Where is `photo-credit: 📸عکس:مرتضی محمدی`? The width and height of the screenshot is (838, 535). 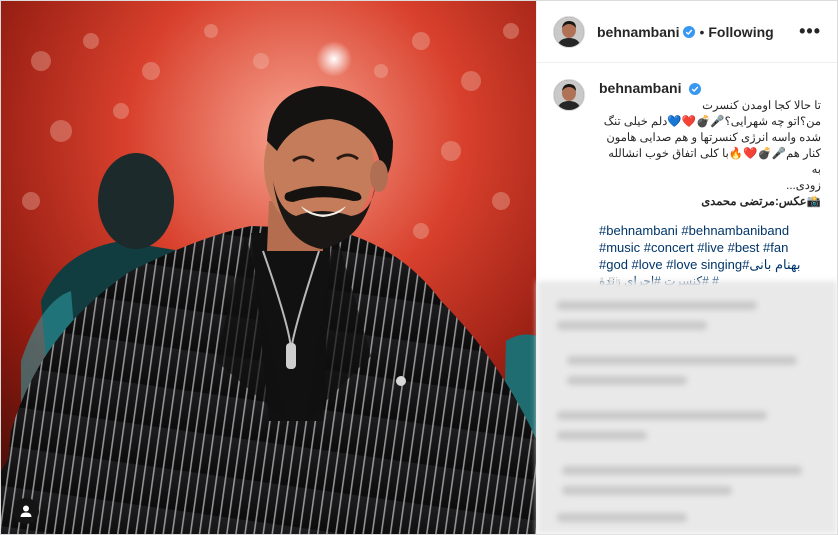
photo-credit: 📸عکس:مرتضی محمدی is located at coordinates (761, 202).